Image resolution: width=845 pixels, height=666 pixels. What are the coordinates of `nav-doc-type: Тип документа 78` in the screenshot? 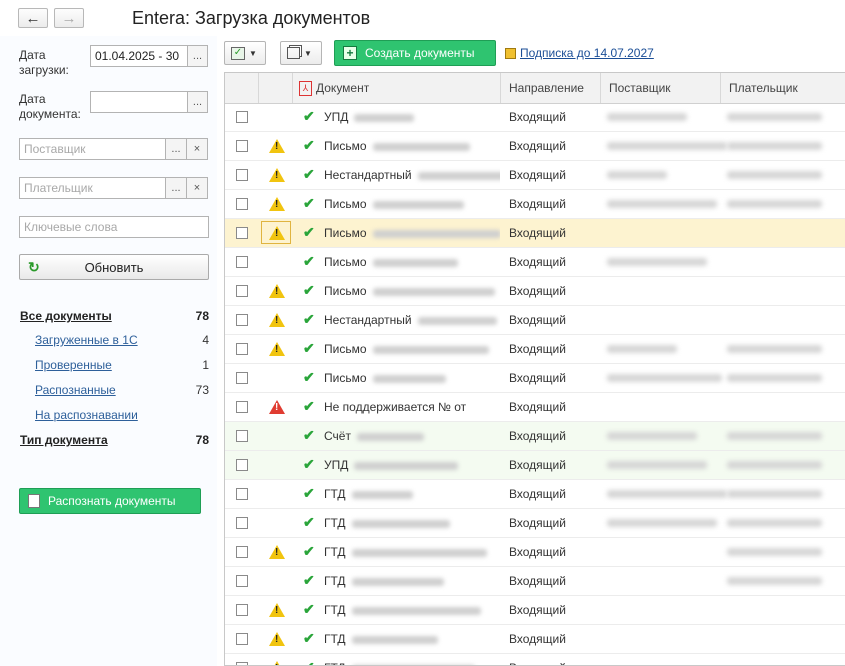 It's located at (115, 442).